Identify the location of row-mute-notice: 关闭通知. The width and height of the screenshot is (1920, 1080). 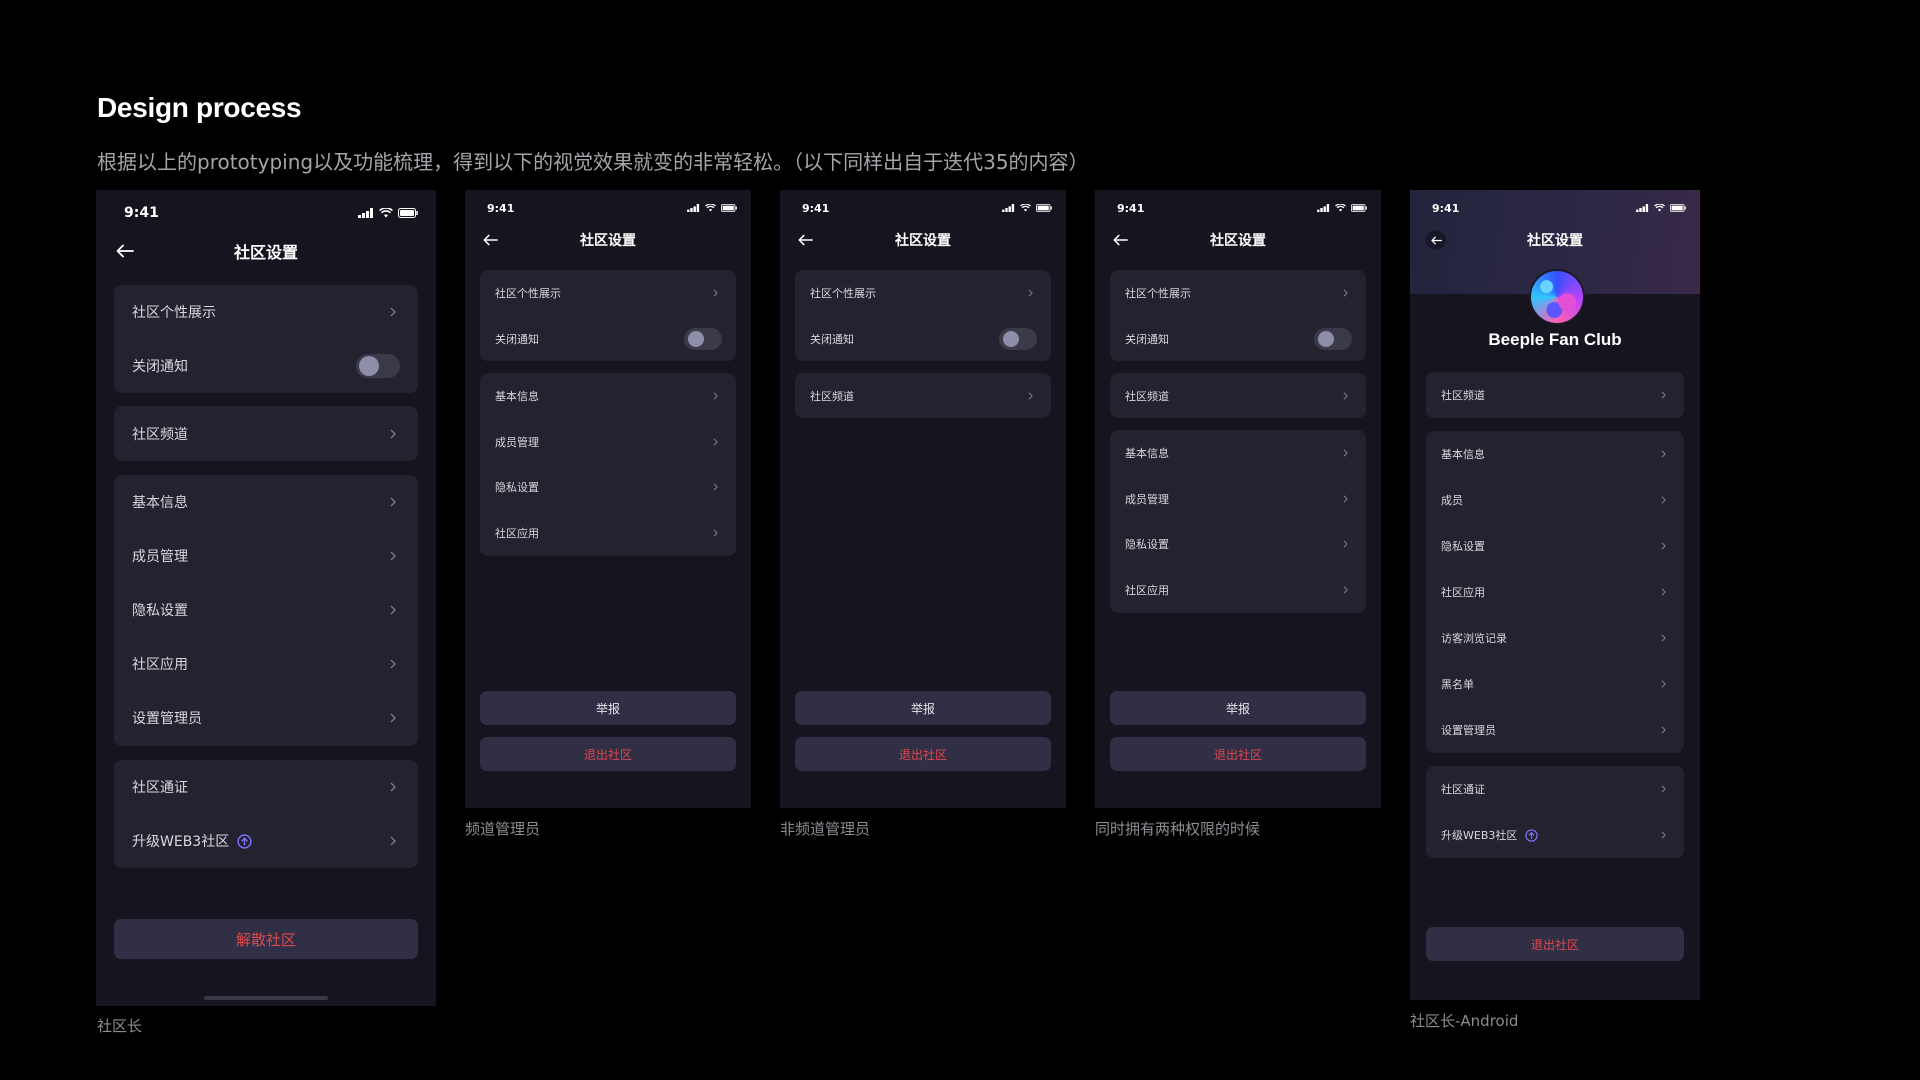
(608, 338).